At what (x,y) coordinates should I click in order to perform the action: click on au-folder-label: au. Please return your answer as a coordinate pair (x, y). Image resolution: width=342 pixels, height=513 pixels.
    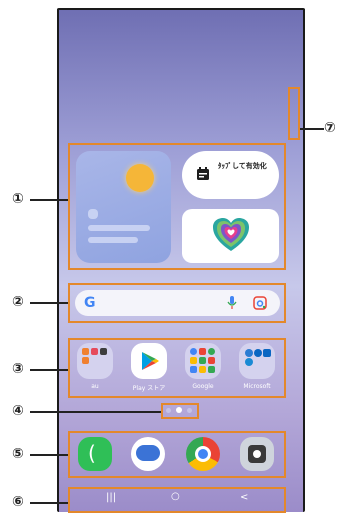
    Looking at the image, I should click on (95, 386).